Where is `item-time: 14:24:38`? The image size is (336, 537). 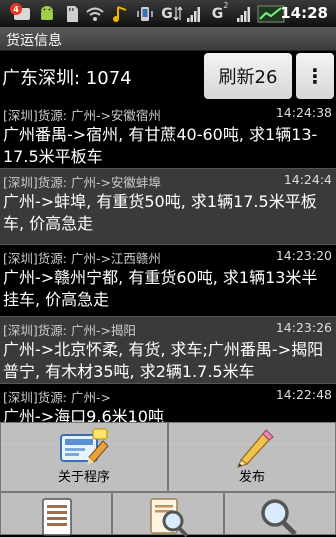
item-time: 14:24:38 is located at coordinates (303, 112).